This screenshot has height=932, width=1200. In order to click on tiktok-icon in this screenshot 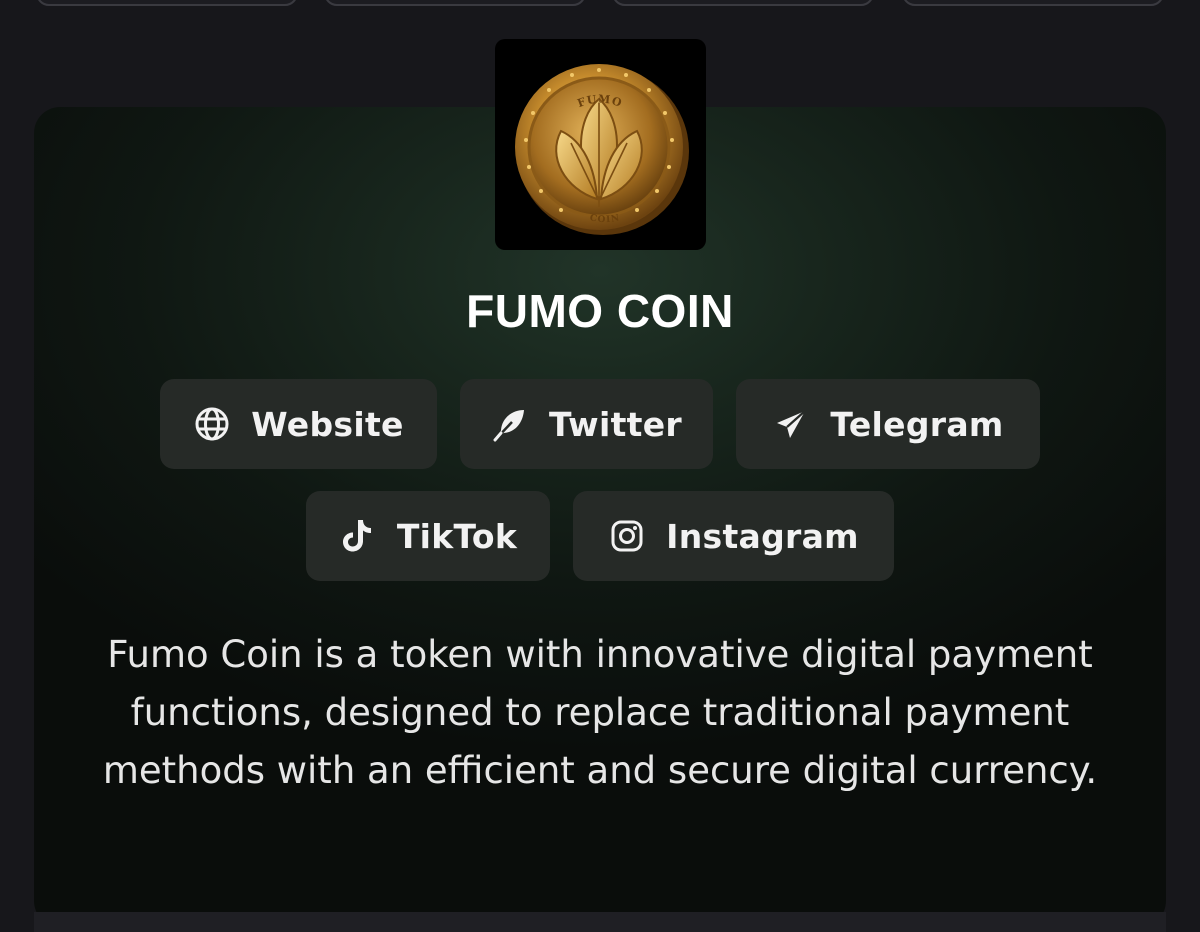, I will do `click(358, 536)`.